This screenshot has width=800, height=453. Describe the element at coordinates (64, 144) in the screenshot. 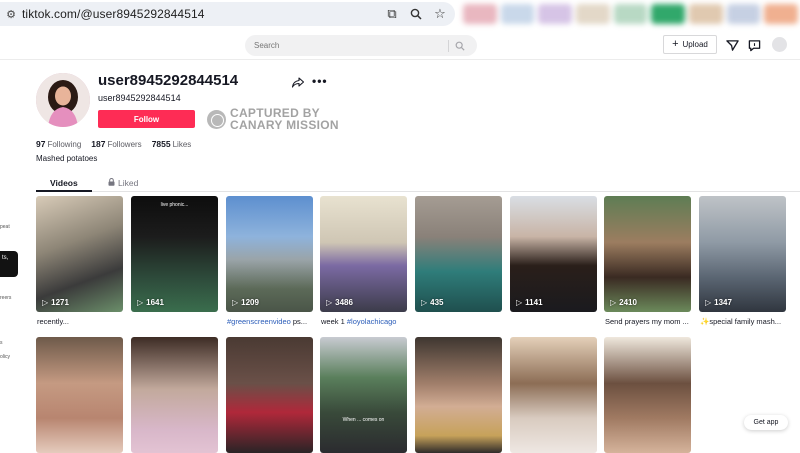

I see `following-label: Following` at that location.